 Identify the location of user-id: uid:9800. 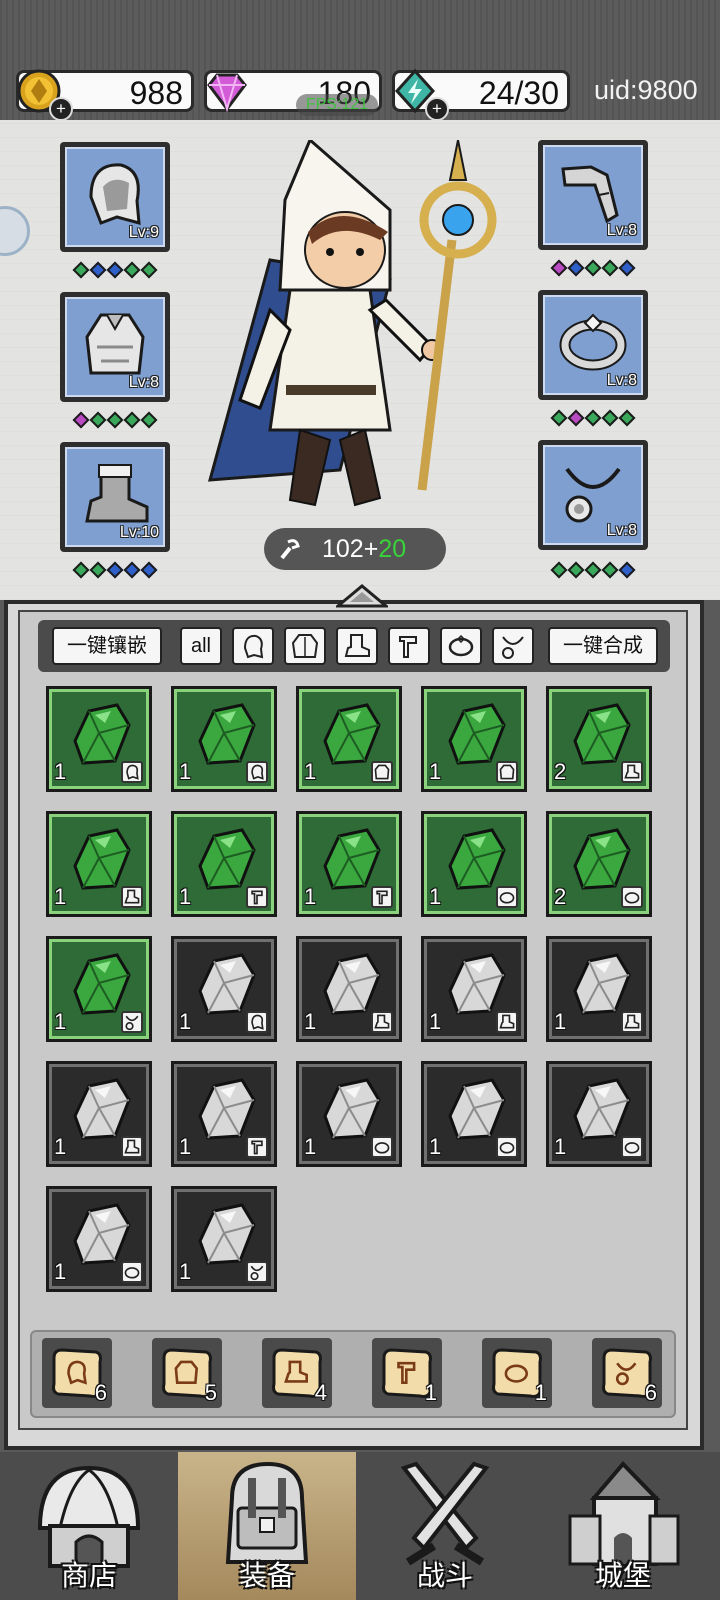
(646, 90).